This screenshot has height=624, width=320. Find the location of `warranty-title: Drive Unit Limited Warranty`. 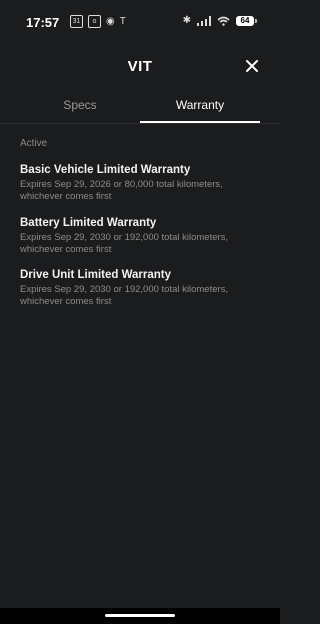

warranty-title: Drive Unit Limited Warranty is located at coordinates (96, 275).